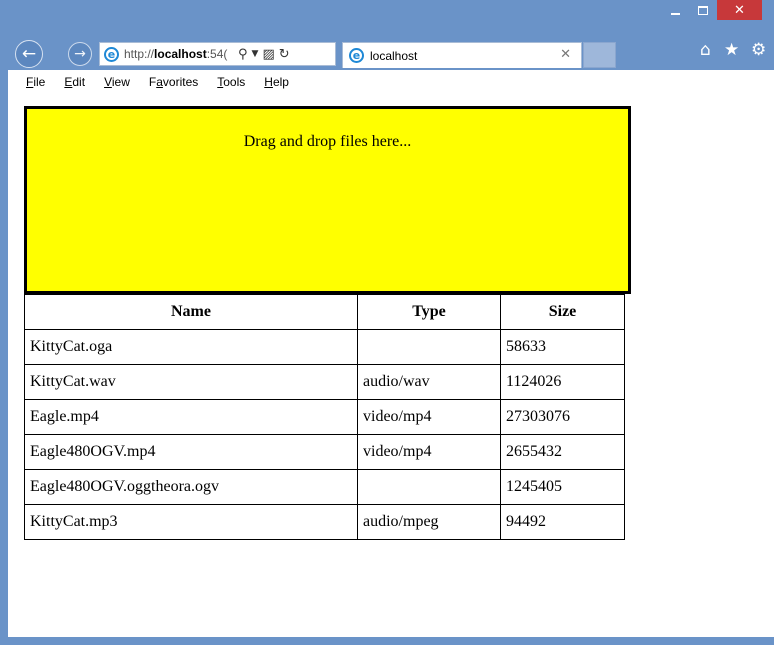  I want to click on window-border-bottom, so click(387, 641).